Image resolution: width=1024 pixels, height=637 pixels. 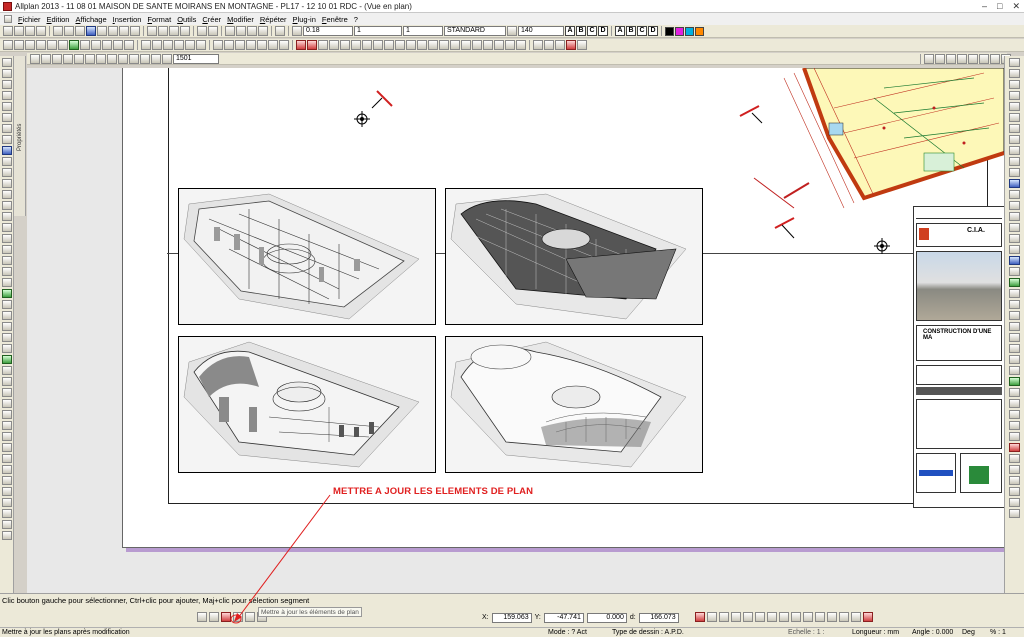 What do you see at coordinates (1014, 359) in the screenshot?
I see `right-tool-28-icon` at bounding box center [1014, 359].